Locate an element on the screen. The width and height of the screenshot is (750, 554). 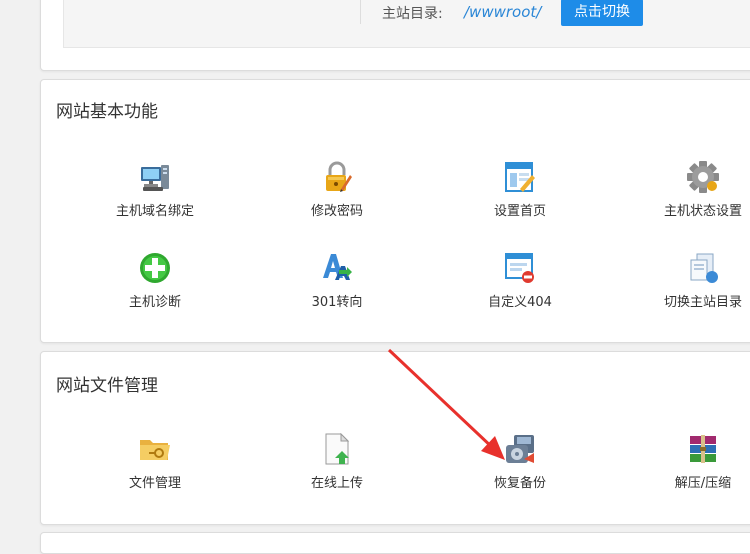
tool-label: 设置首页 is located at coordinates (519, 211).